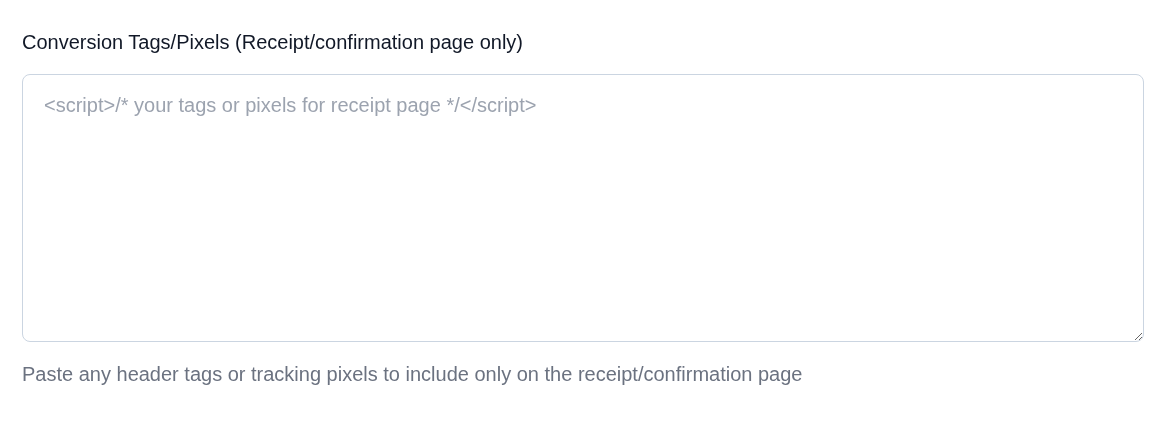 This screenshot has height=424, width=1176. What do you see at coordinates (272, 42) in the screenshot?
I see `field-label: Conversion Tags/Pixels (Receipt/confirmation page only)` at bounding box center [272, 42].